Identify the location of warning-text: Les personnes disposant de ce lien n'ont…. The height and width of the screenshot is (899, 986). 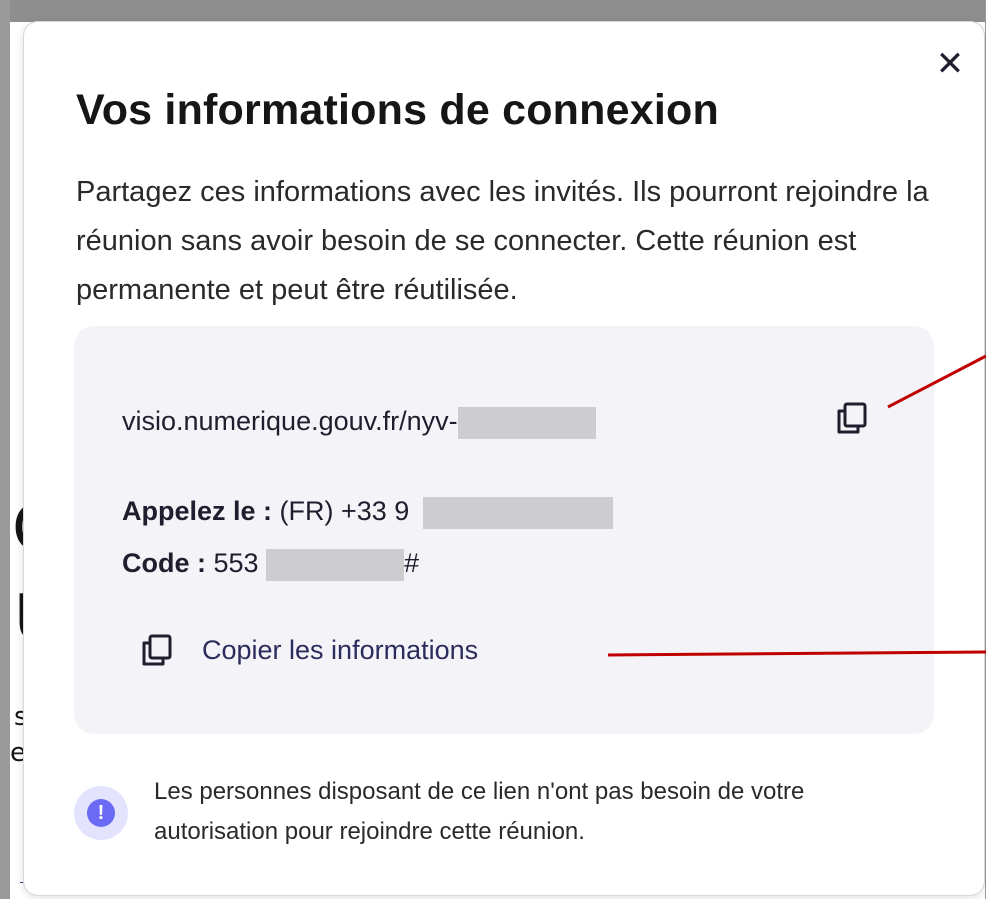
(479, 811).